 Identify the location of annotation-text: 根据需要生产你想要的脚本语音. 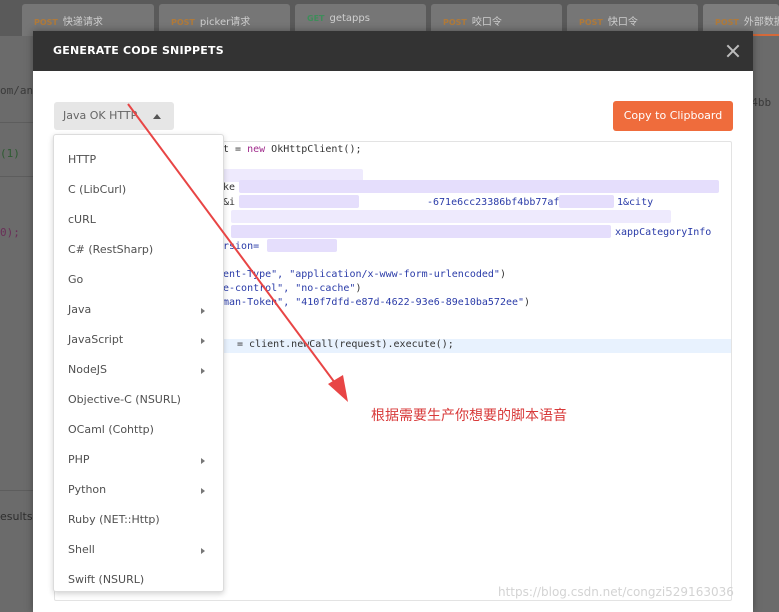
(469, 416).